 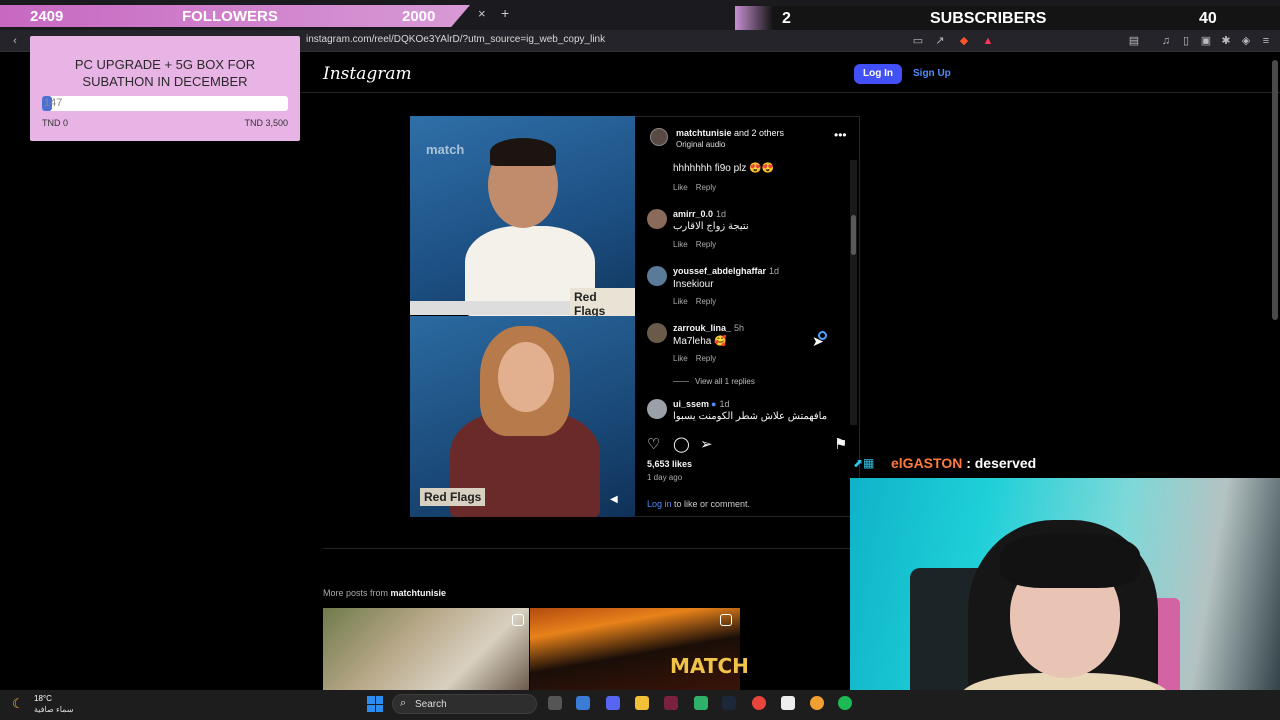 I want to click on post-age: 1 day ago, so click(x=665, y=477).